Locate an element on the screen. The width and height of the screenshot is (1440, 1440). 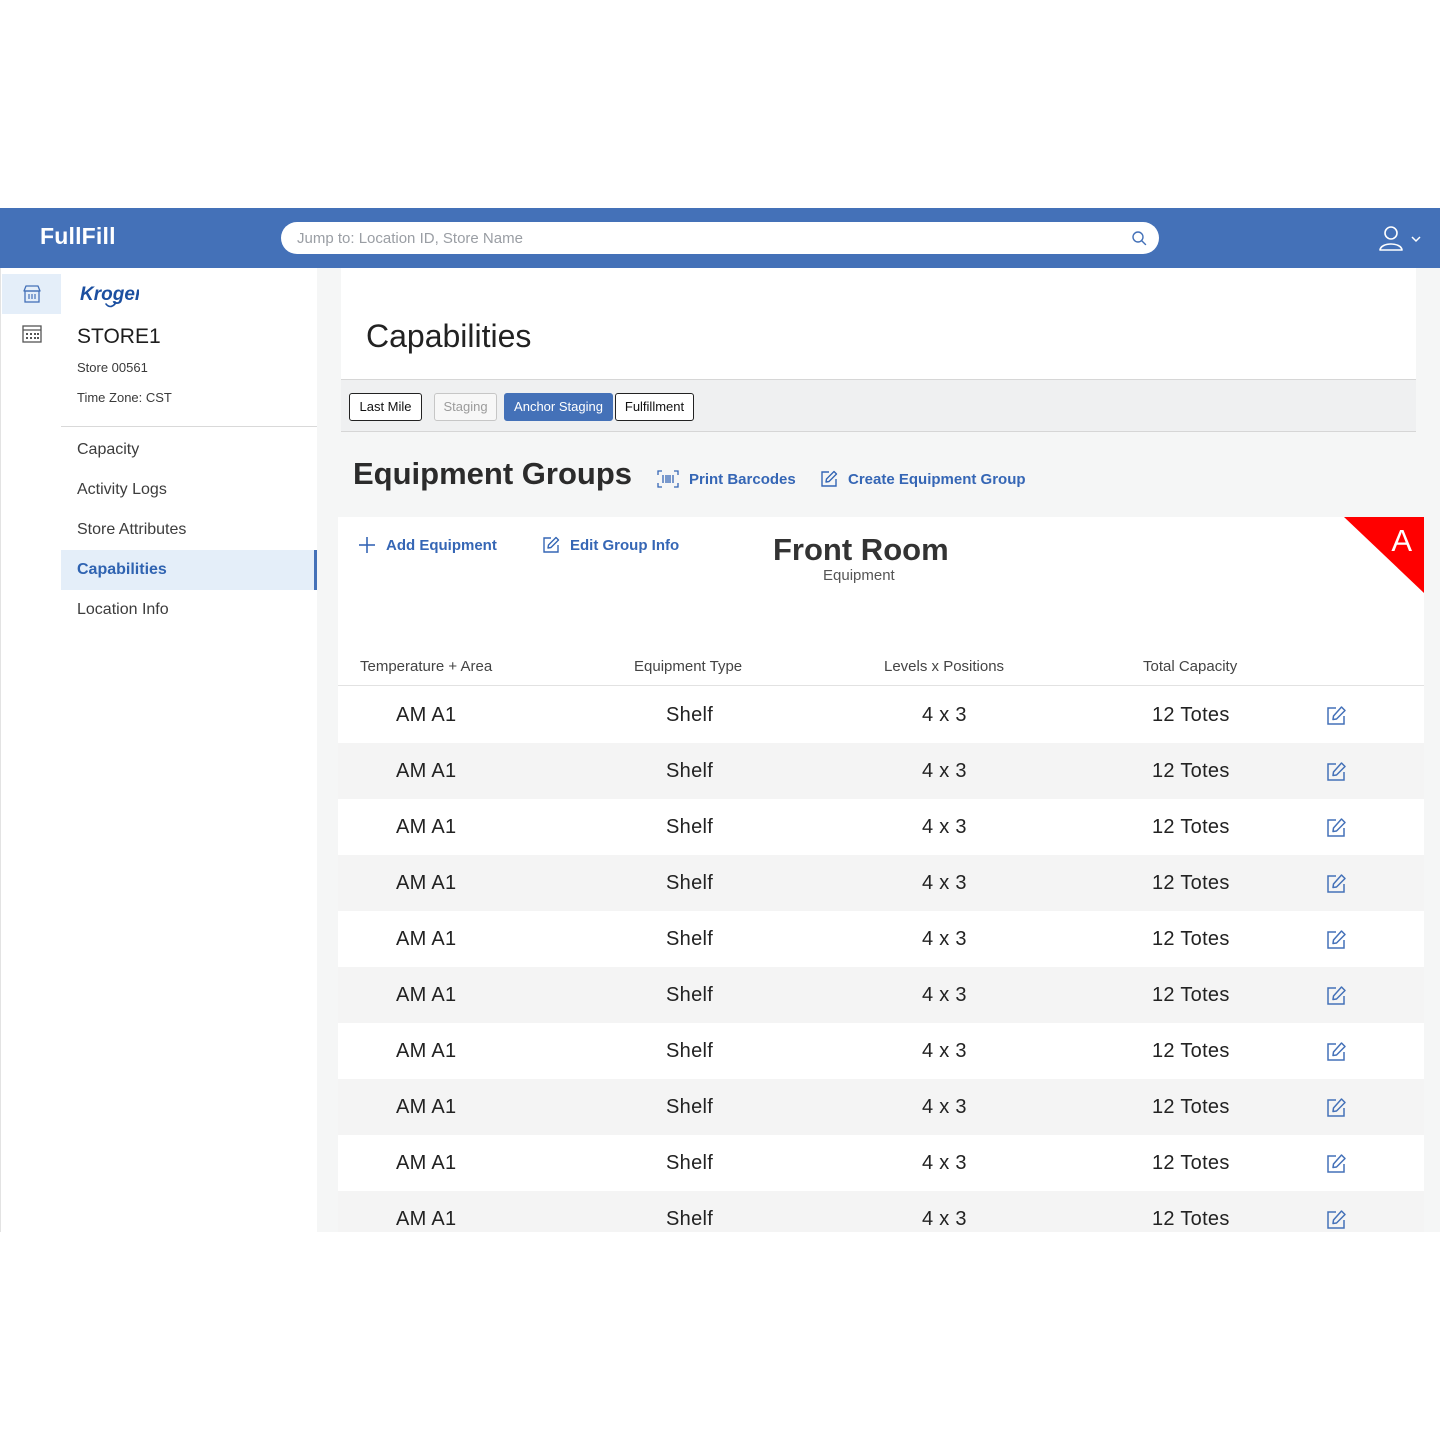
rail-store-button is located at coordinates (32, 294).